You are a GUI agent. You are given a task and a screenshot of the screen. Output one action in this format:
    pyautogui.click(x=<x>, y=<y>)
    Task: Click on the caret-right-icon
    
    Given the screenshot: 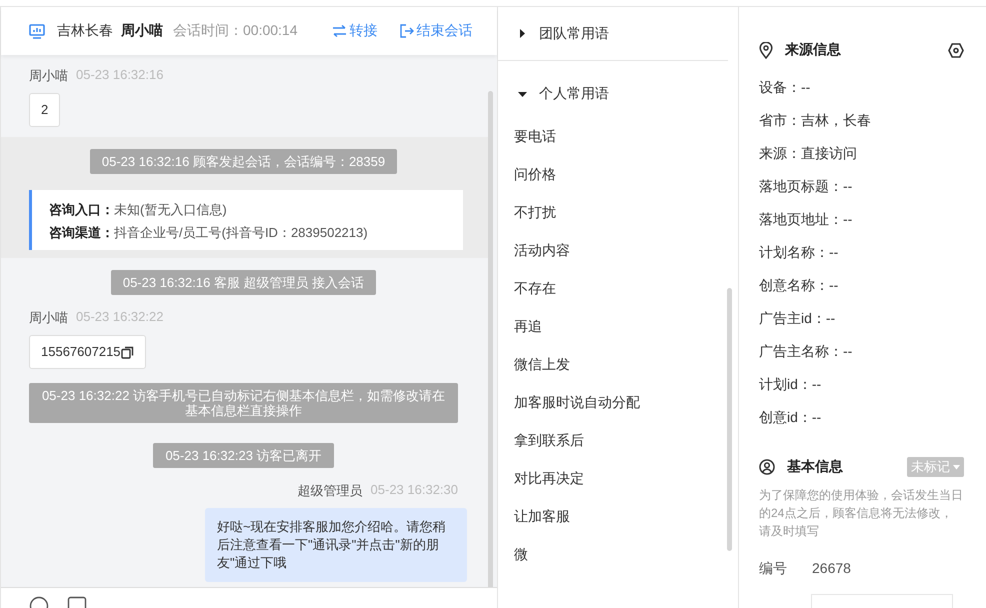 What is the action you would take?
    pyautogui.click(x=522, y=33)
    